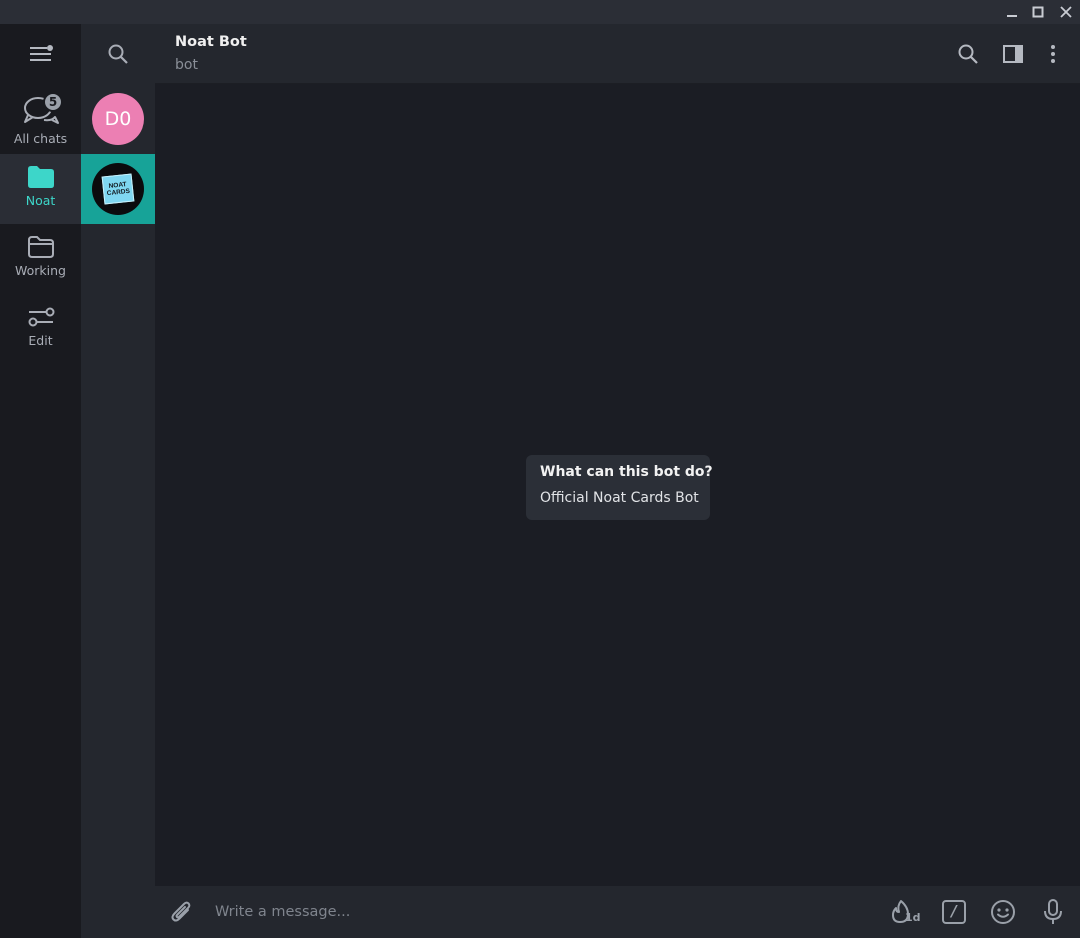  What do you see at coordinates (540, 12) in the screenshot?
I see `window-titlebar` at bounding box center [540, 12].